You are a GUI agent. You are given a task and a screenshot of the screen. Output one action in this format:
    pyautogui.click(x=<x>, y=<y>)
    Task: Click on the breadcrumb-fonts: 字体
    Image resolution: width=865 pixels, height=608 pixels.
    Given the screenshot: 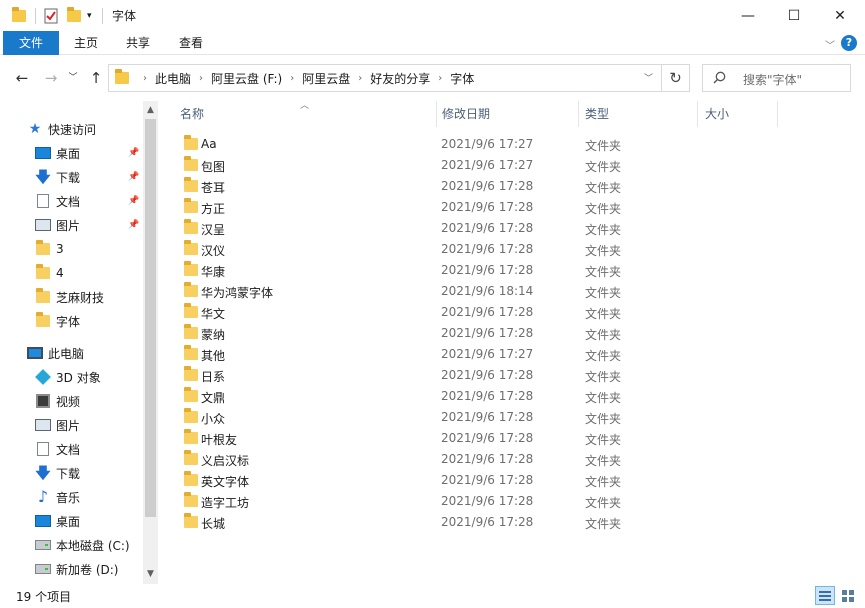 What is the action you would take?
    pyautogui.click(x=462, y=78)
    